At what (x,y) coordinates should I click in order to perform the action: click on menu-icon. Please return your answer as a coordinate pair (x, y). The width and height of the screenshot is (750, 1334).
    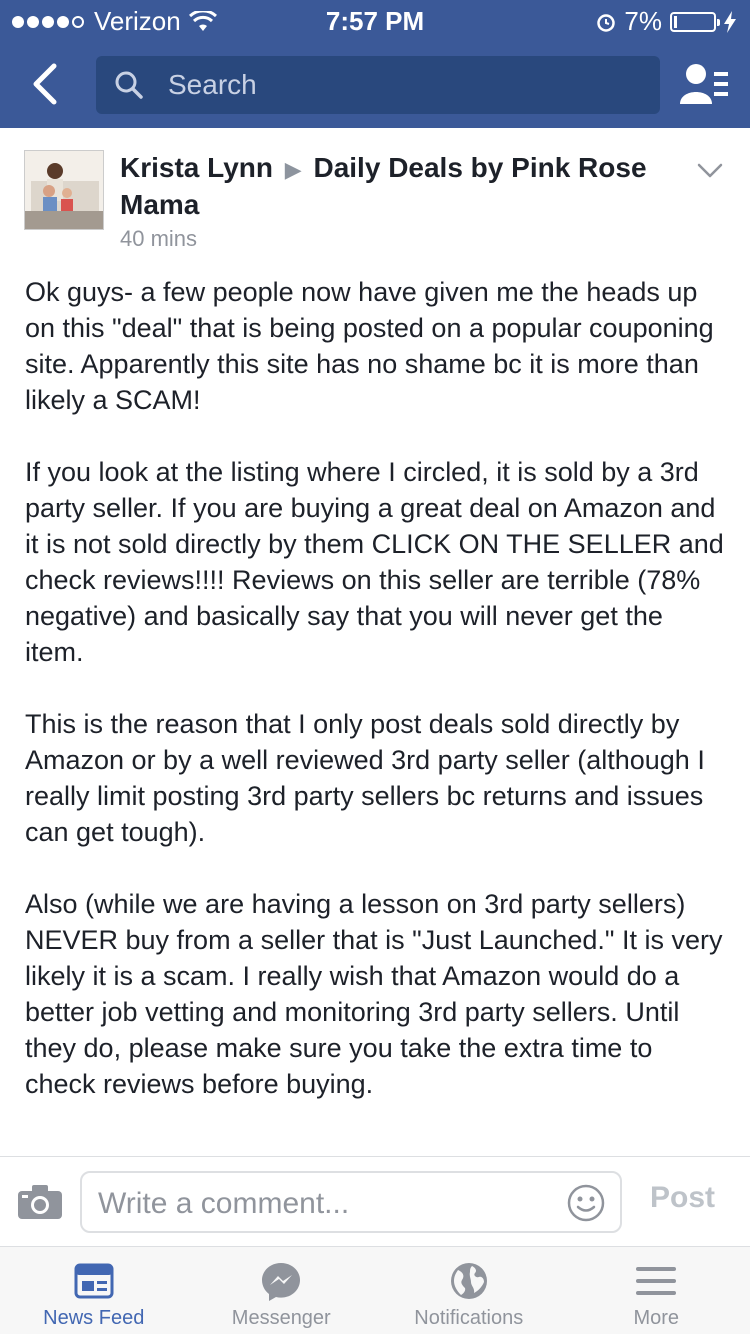
    Looking at the image, I should click on (656, 1281).